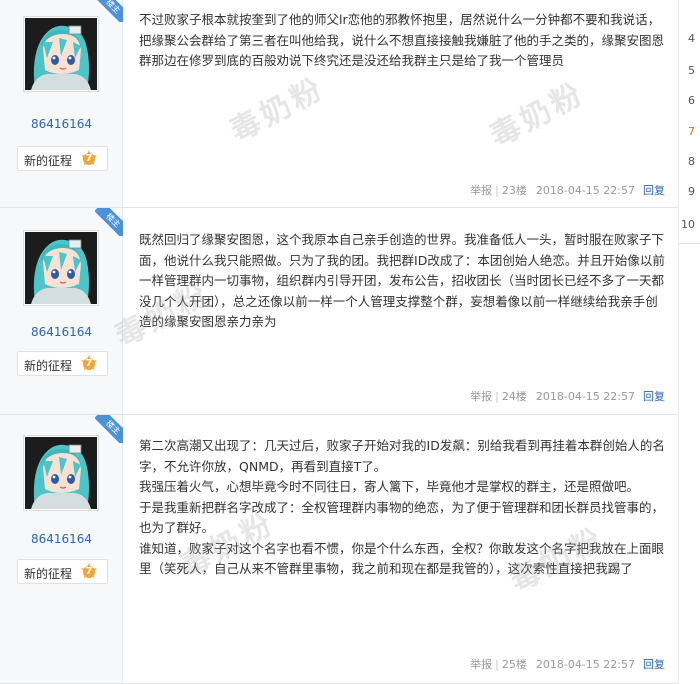  Describe the element at coordinates (514, 664) in the screenshot. I see `floor-number: 25楼` at that location.